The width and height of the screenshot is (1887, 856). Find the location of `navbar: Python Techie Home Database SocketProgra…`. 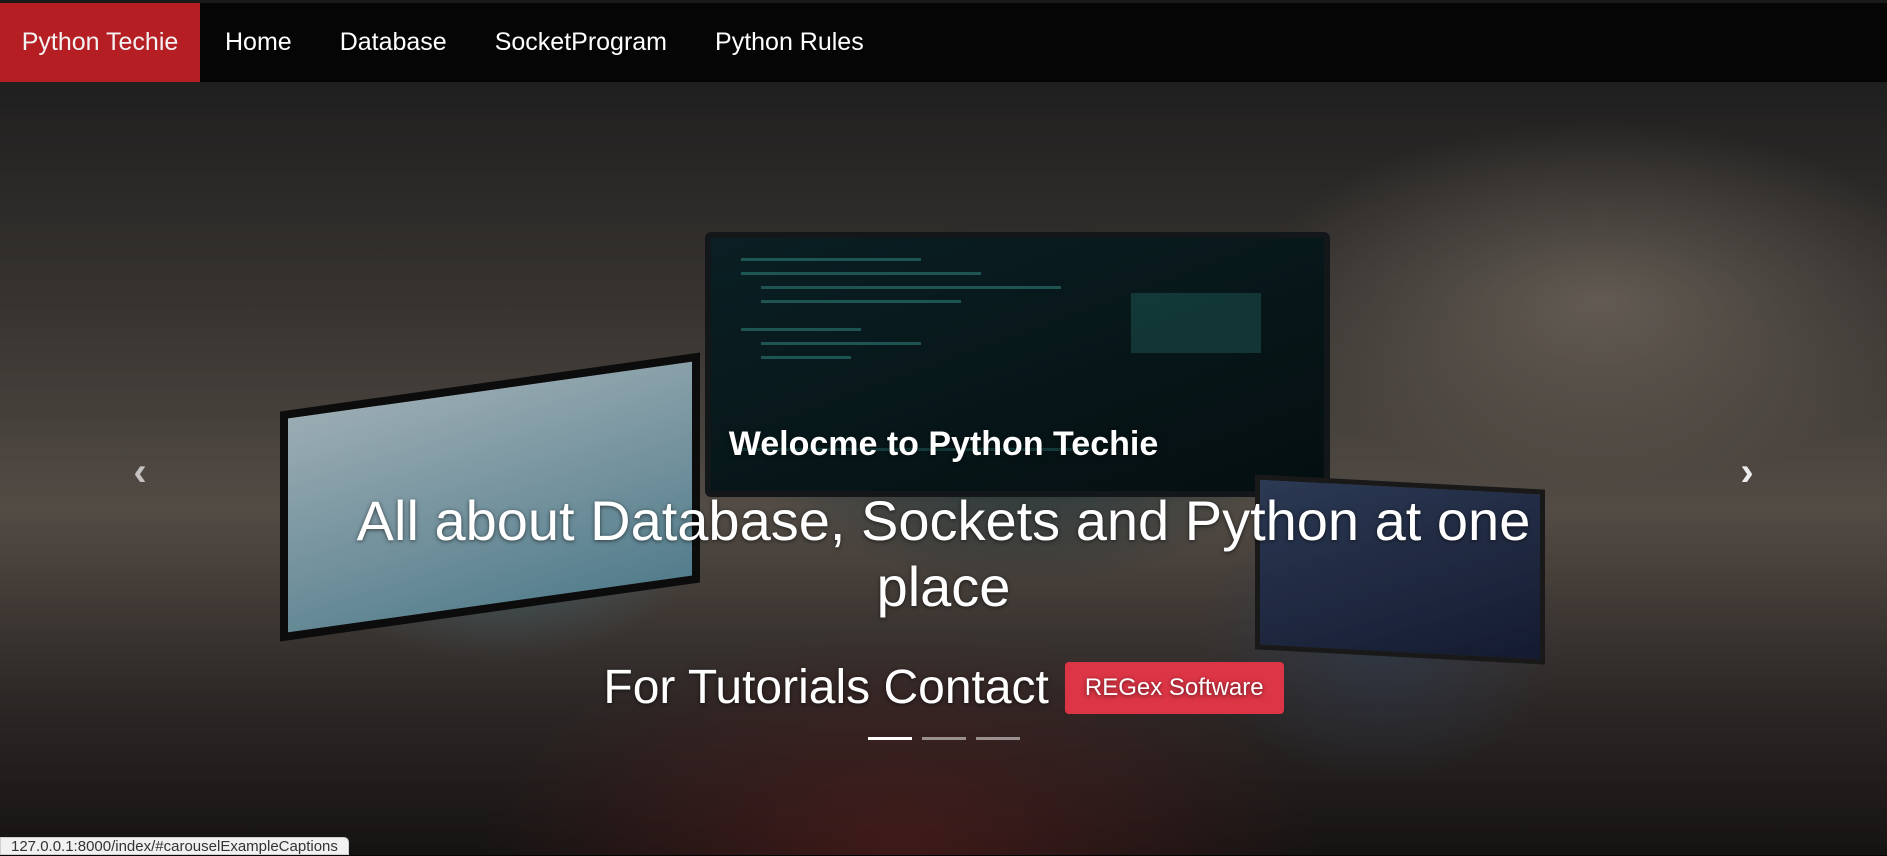

navbar: Python Techie Home Database SocketProgra… is located at coordinates (943, 41).